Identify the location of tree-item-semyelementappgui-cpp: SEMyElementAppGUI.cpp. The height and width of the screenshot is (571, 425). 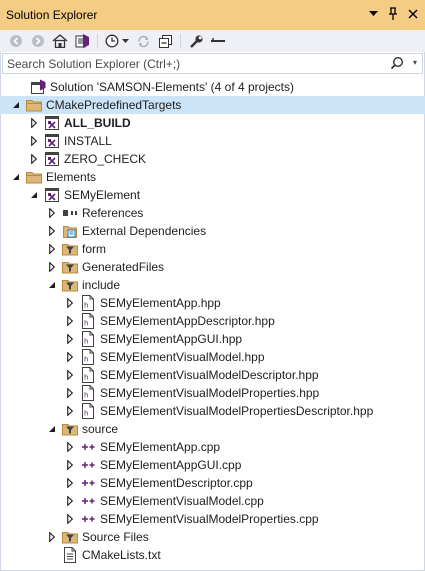
(212, 465).